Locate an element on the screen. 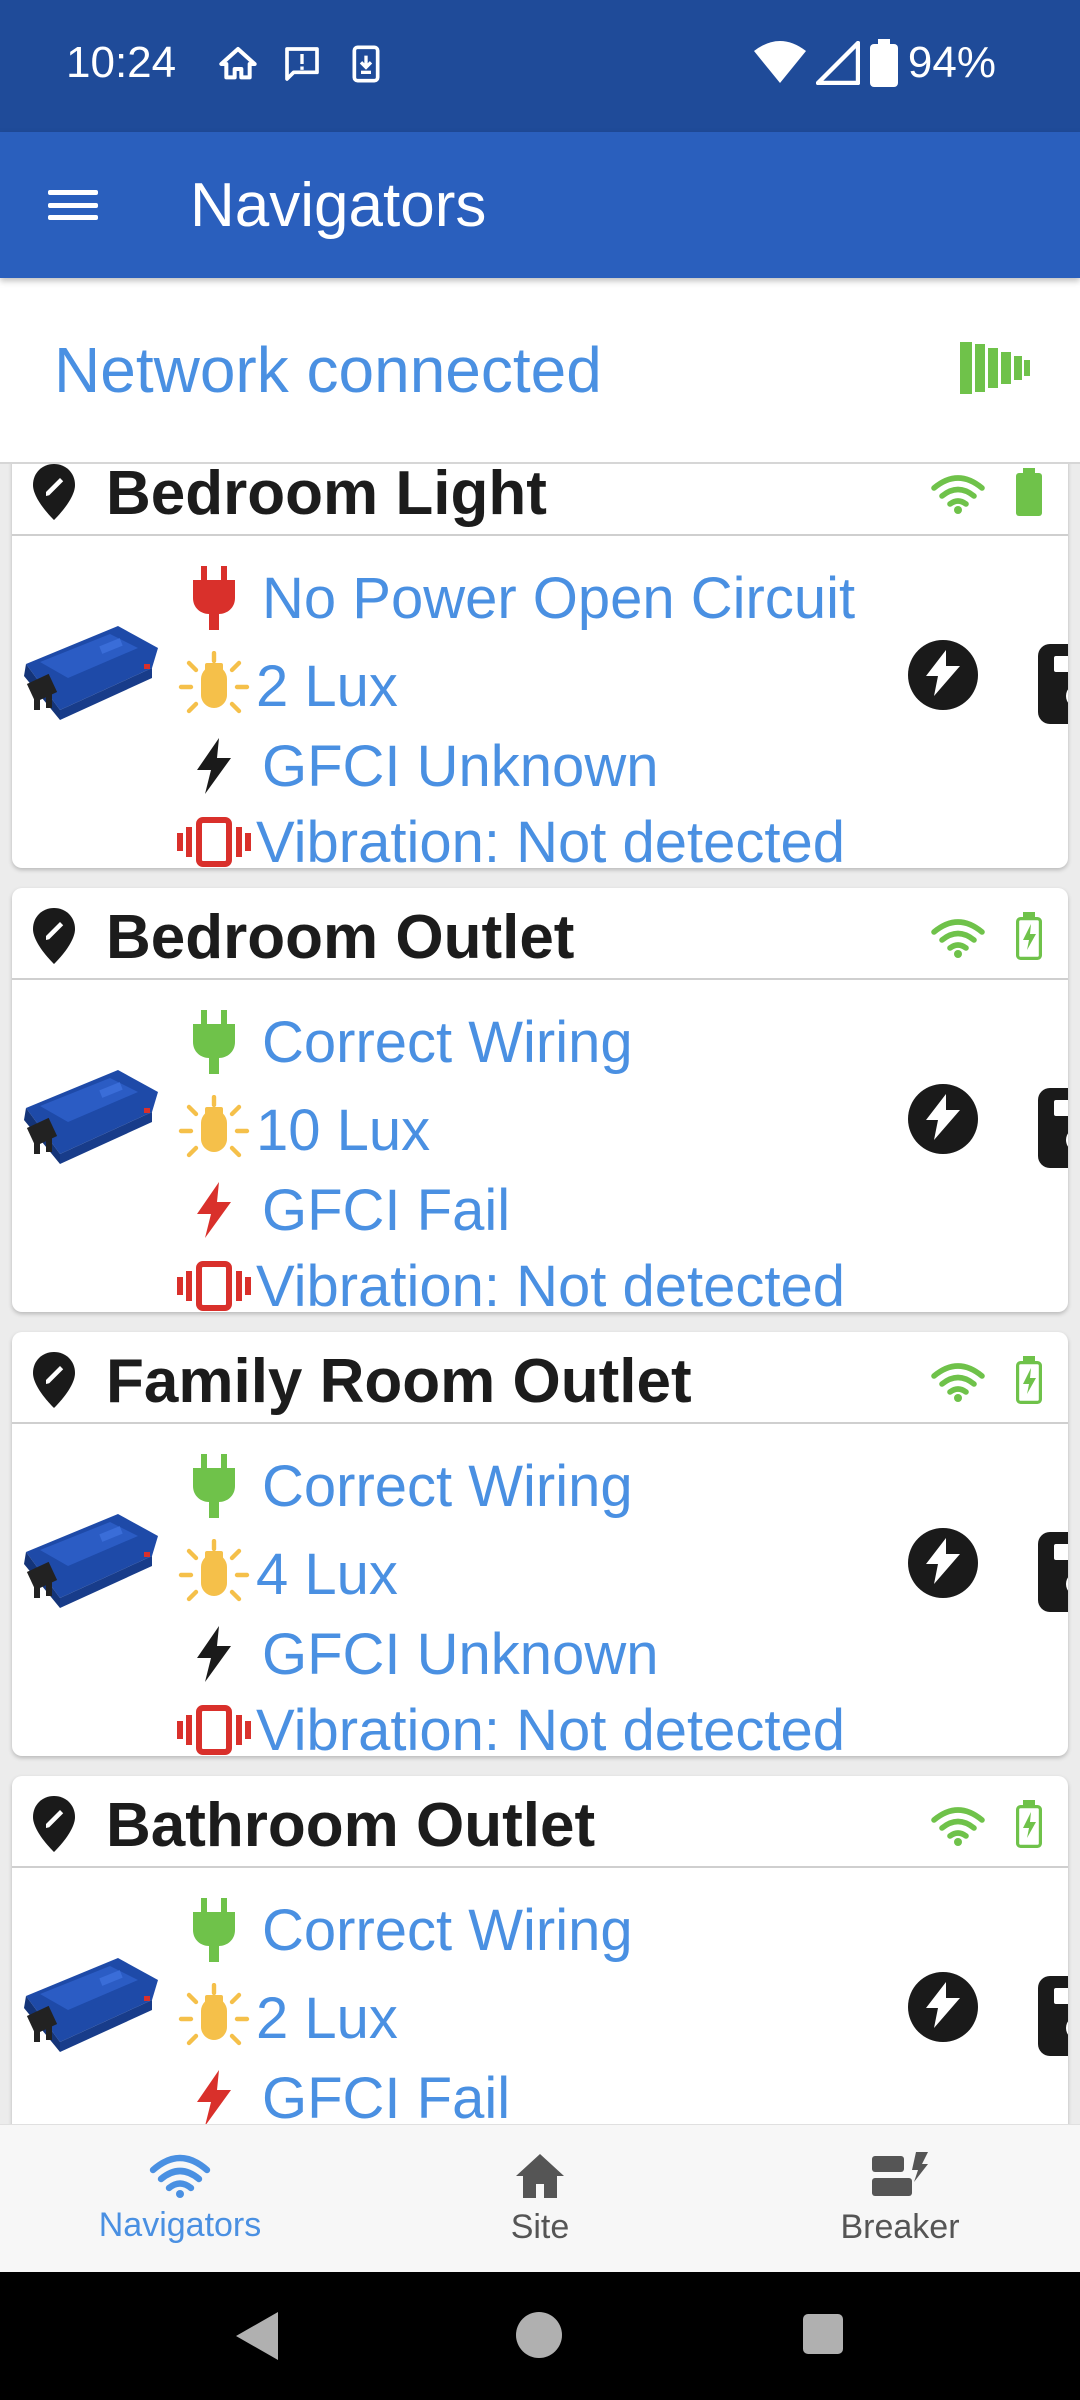 Image resolution: width=1080 pixels, height=2400 pixels. status-time: 10:24 is located at coordinates (121, 62).